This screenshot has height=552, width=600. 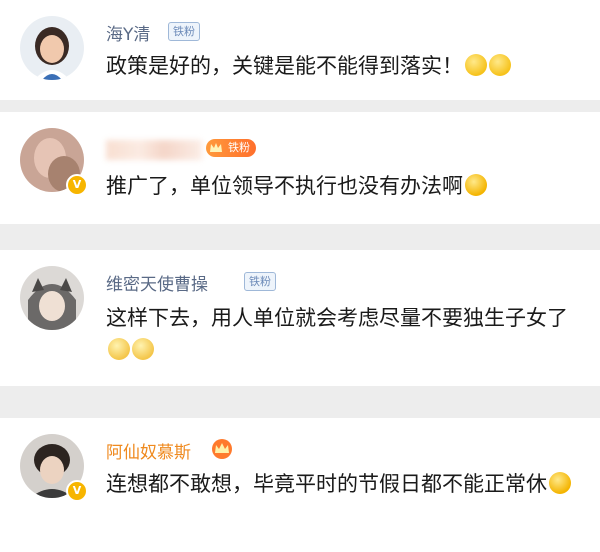 I want to click on comment-text-wrap: 推广了，单位领导不执行也没有办法啊, so click(x=341, y=186).